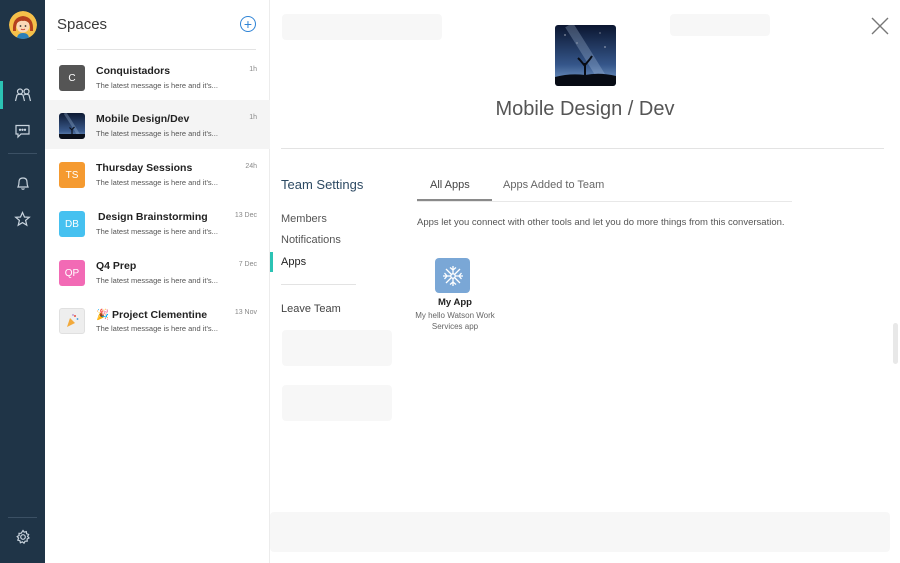 This screenshot has width=900, height=563. I want to click on settings-divider, so click(318, 284).